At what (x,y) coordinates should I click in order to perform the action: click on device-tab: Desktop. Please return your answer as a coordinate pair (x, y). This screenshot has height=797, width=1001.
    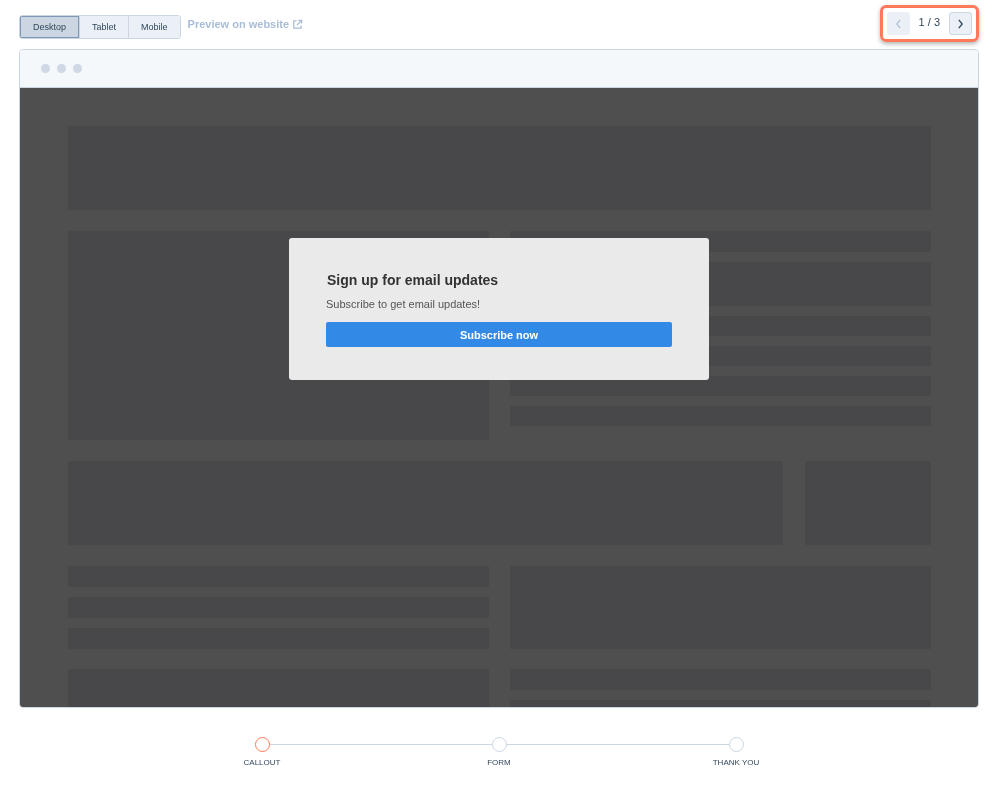
    Looking at the image, I should click on (50, 27).